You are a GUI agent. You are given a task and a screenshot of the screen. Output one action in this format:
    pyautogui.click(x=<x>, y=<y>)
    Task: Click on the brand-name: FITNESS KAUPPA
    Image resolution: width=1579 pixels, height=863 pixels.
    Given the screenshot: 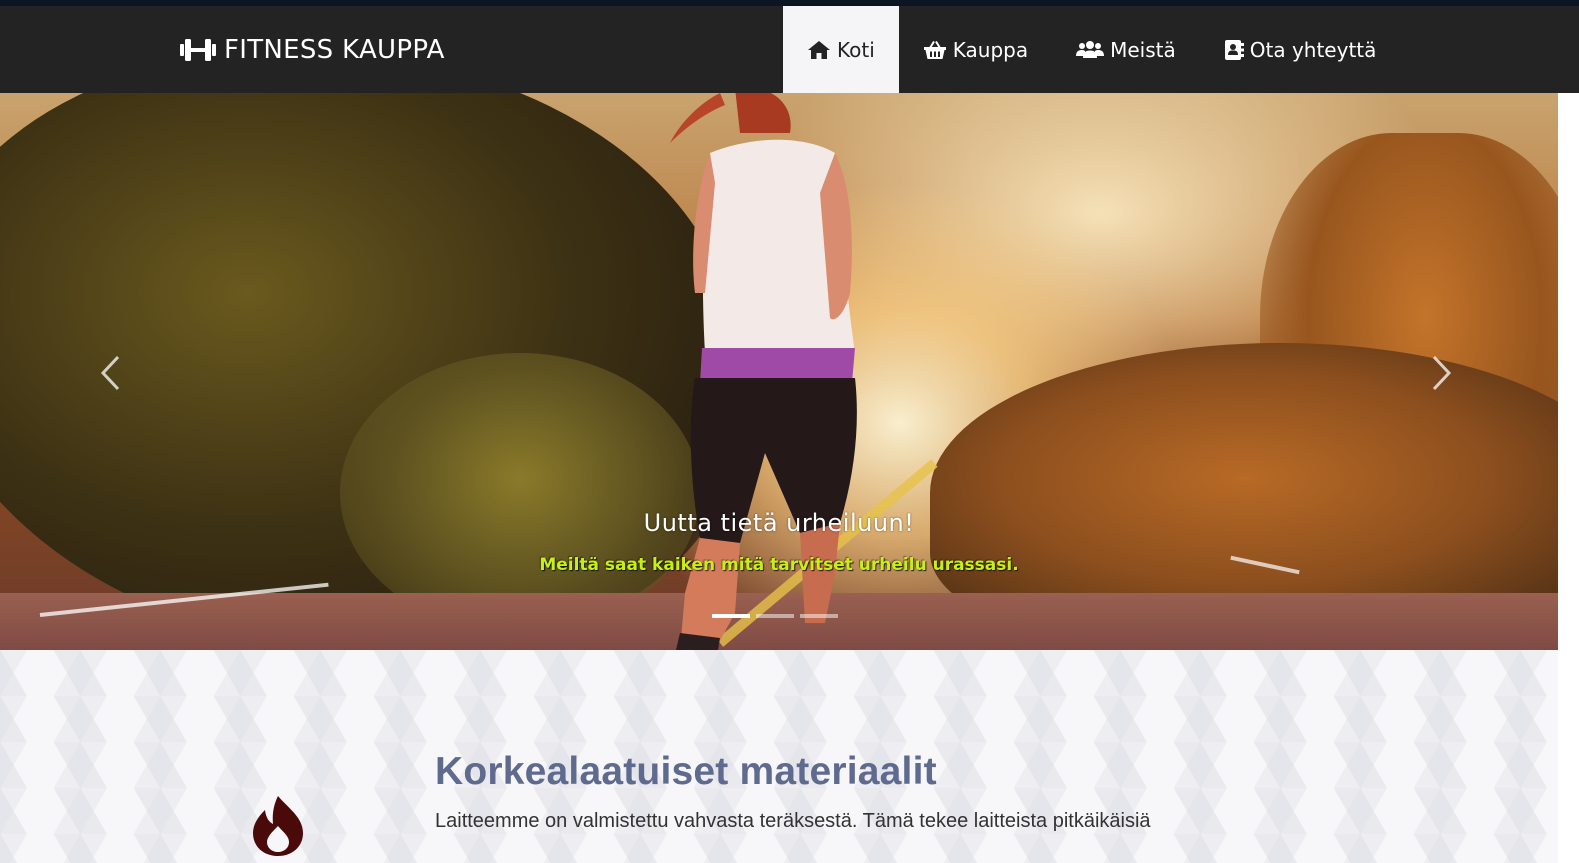 What is the action you would take?
    pyautogui.click(x=334, y=49)
    